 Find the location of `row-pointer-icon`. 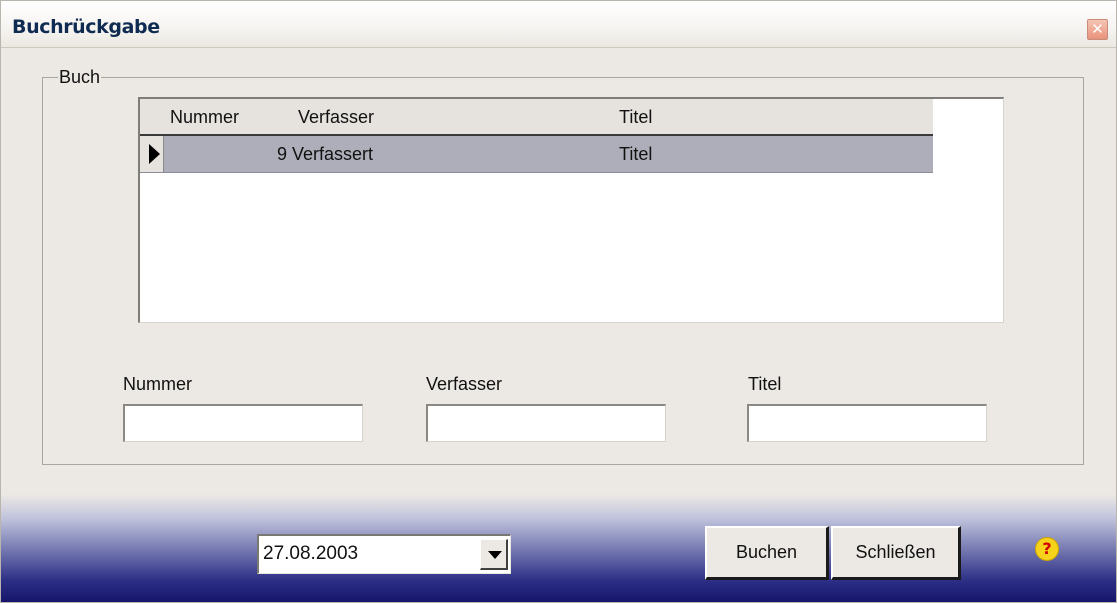

row-pointer-icon is located at coordinates (154, 154).